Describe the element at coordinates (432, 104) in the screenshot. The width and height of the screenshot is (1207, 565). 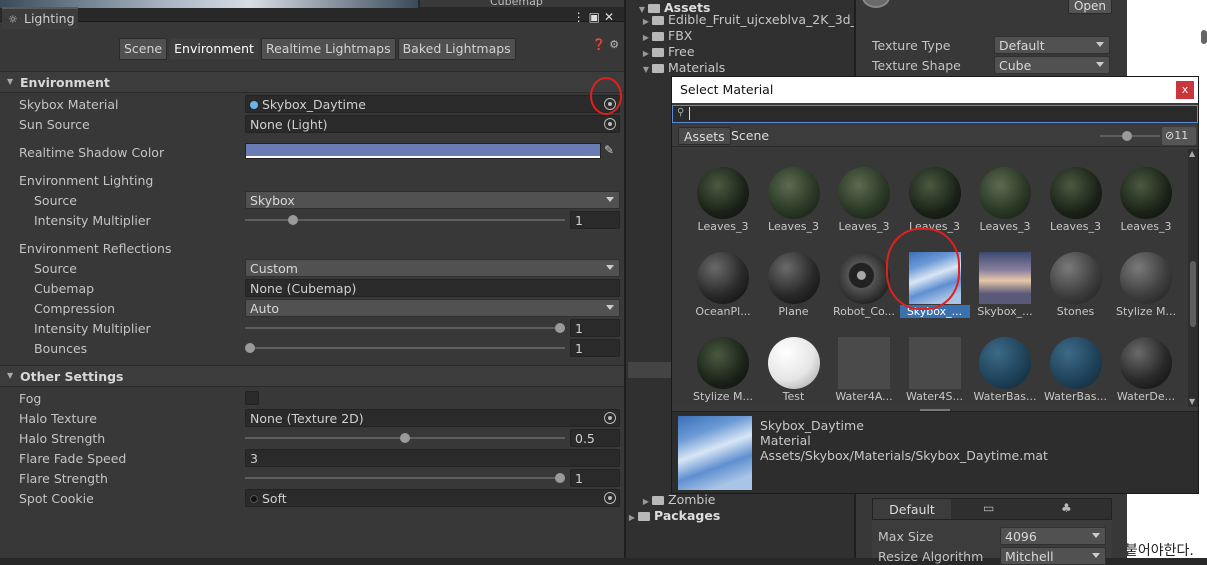
I see `skybox-material-field: Skybox_Daytime` at that location.